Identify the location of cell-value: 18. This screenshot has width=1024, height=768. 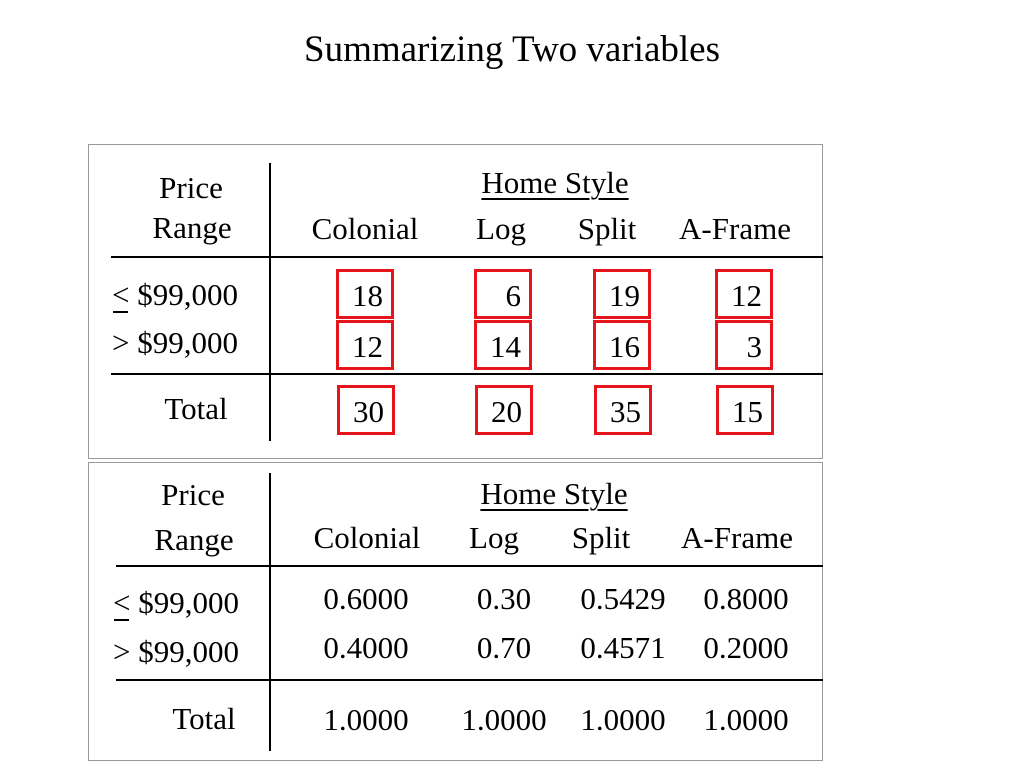
(367, 295).